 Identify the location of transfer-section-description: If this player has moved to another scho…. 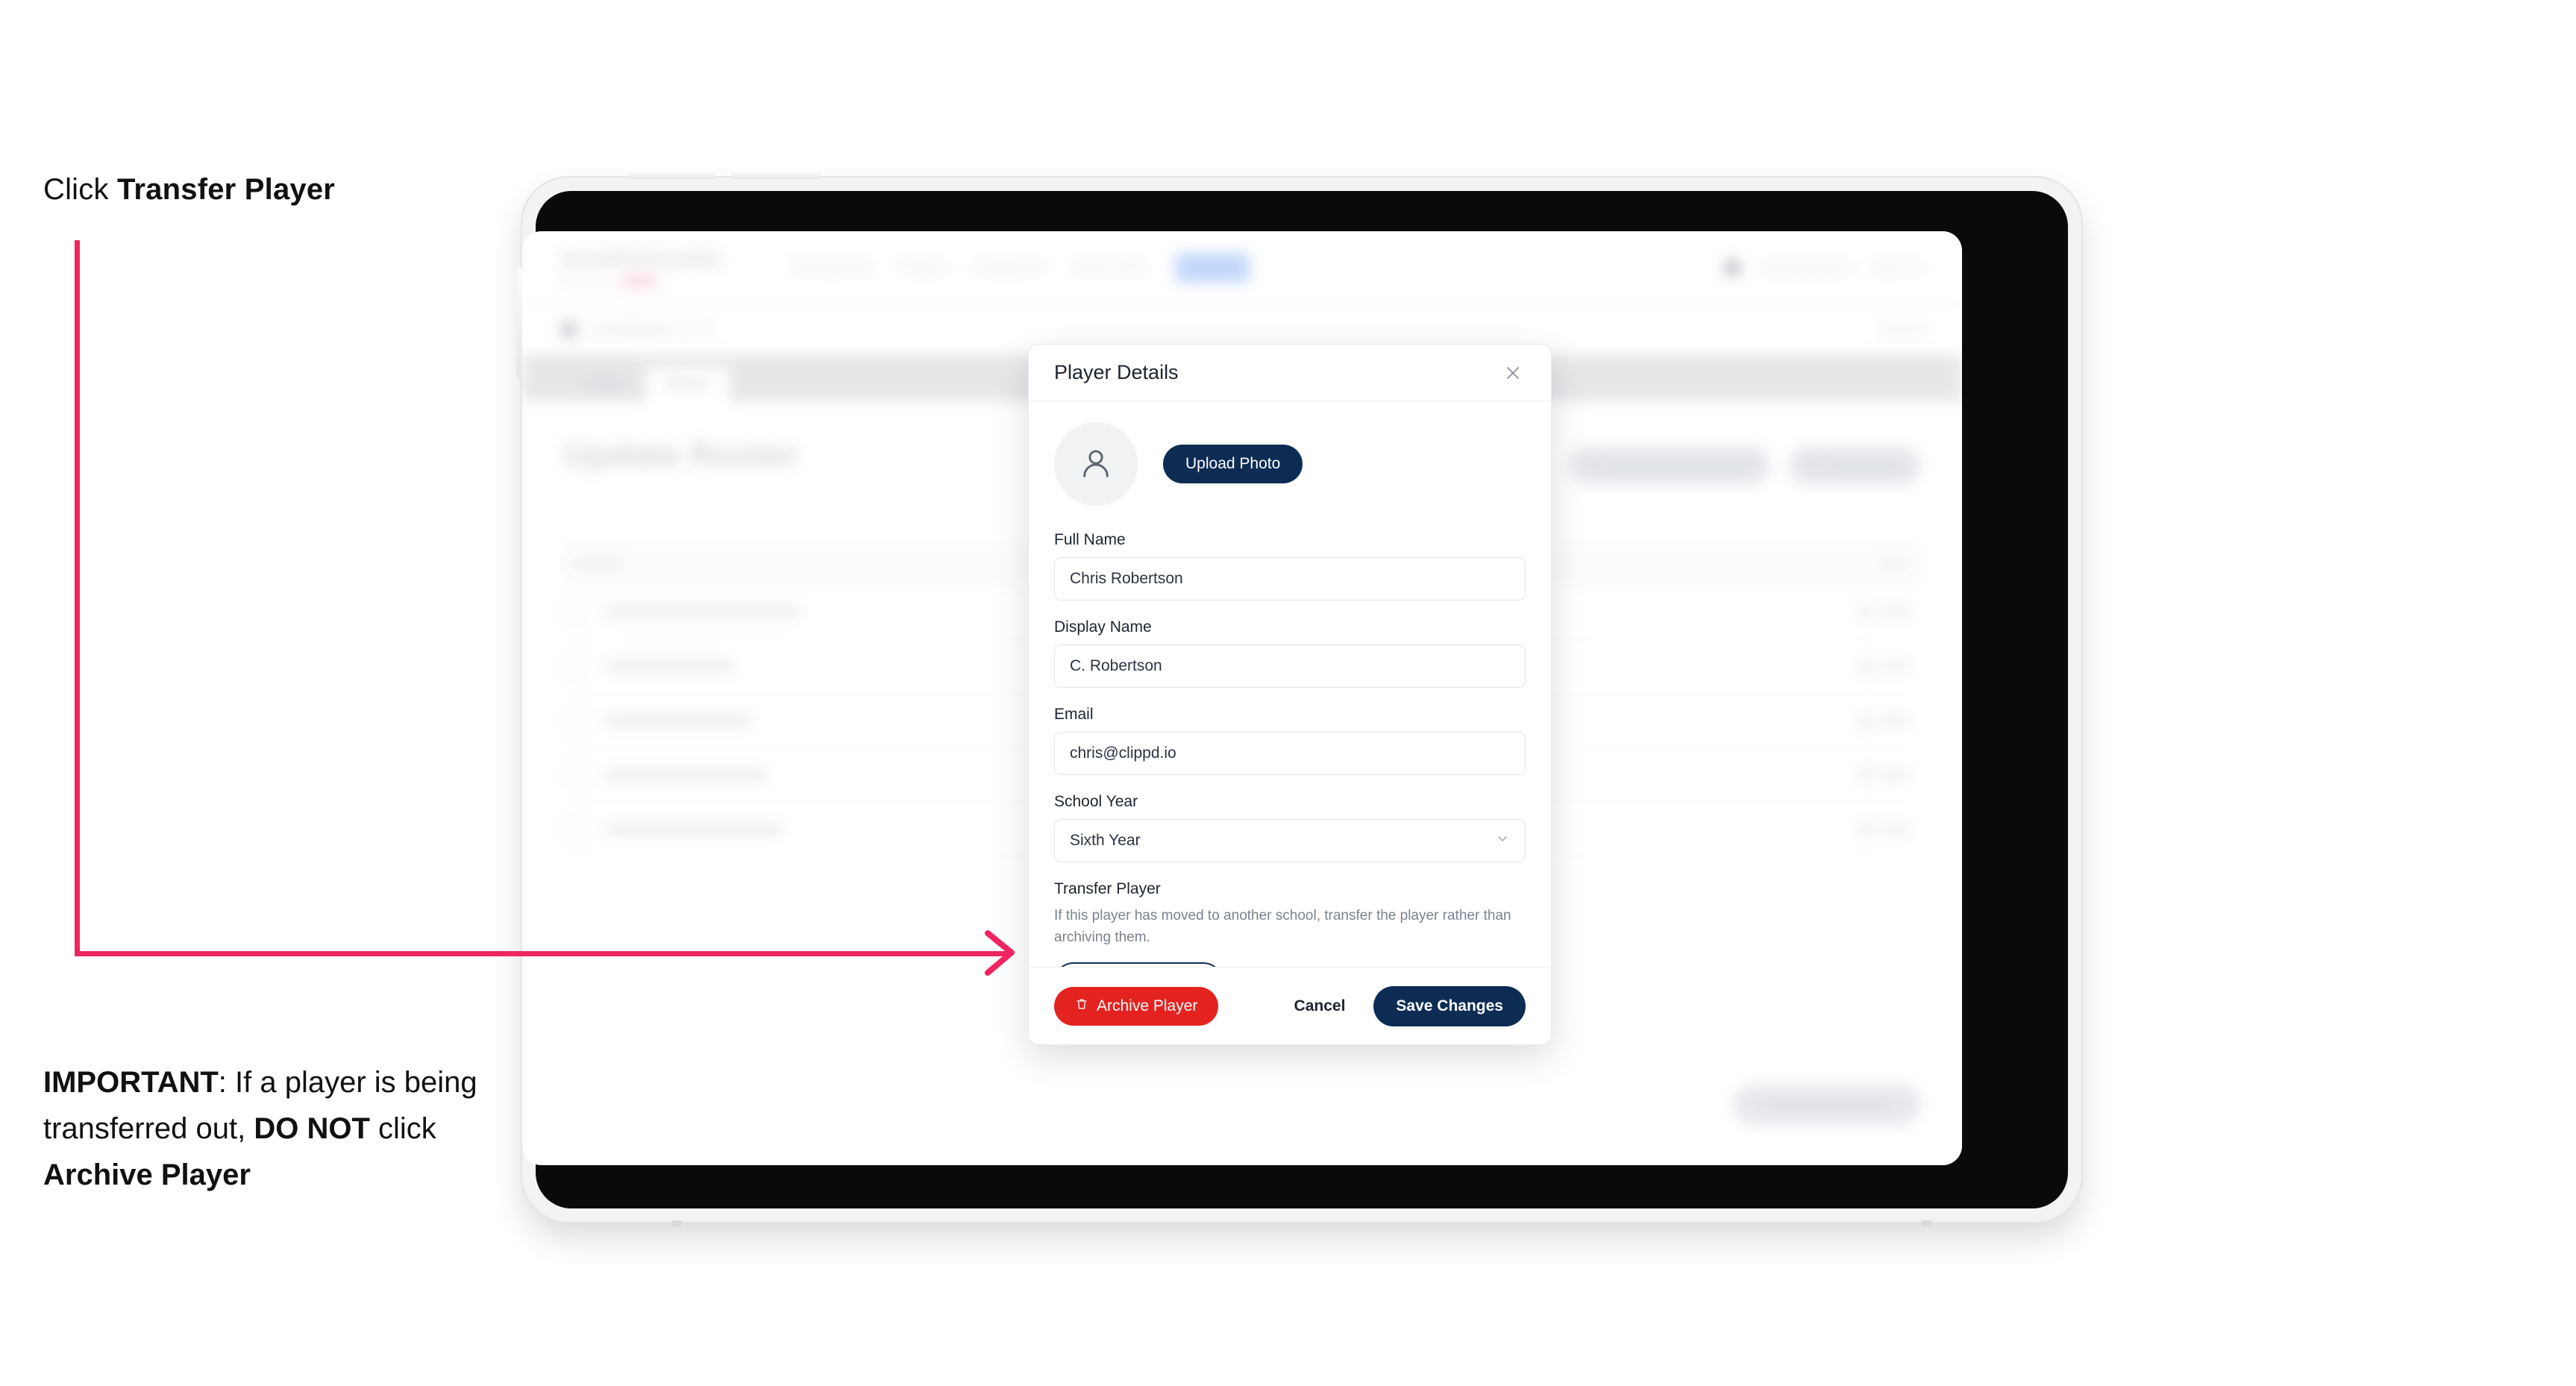
(1282, 927).